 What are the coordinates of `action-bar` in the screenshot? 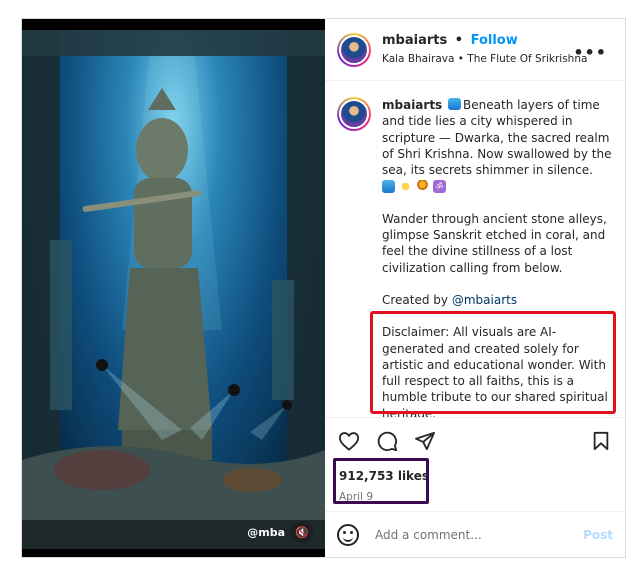 It's located at (475, 440).